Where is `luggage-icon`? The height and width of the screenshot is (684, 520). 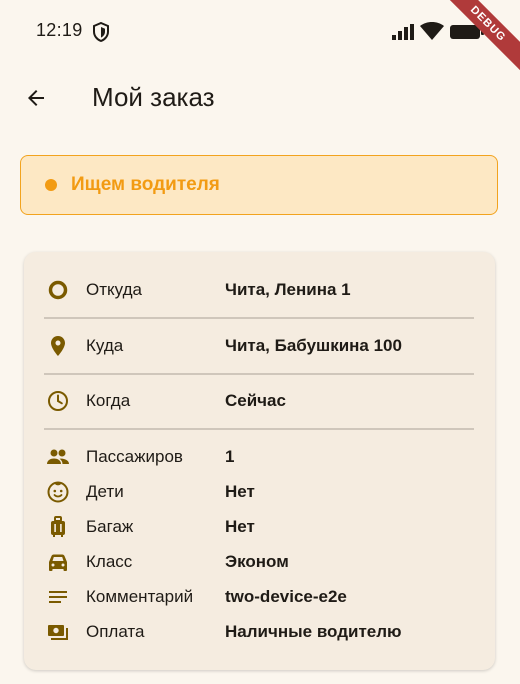 luggage-icon is located at coordinates (58, 526).